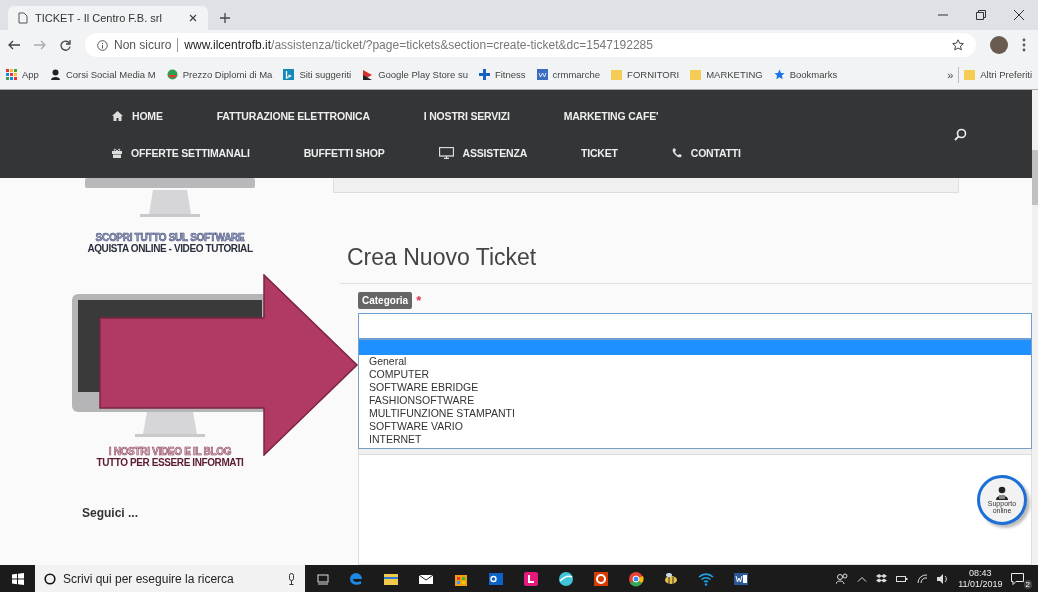 The height and width of the screenshot is (592, 1038). I want to click on wp-logo-icon, so click(542, 74).